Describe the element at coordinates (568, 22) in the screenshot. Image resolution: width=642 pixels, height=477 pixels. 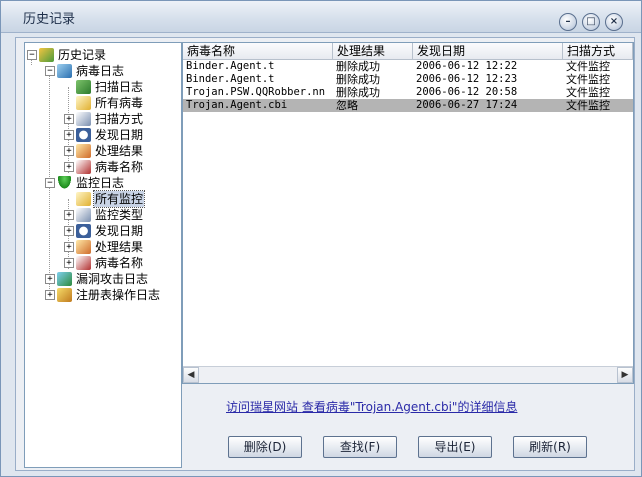
I see `minimize-button: –` at that location.